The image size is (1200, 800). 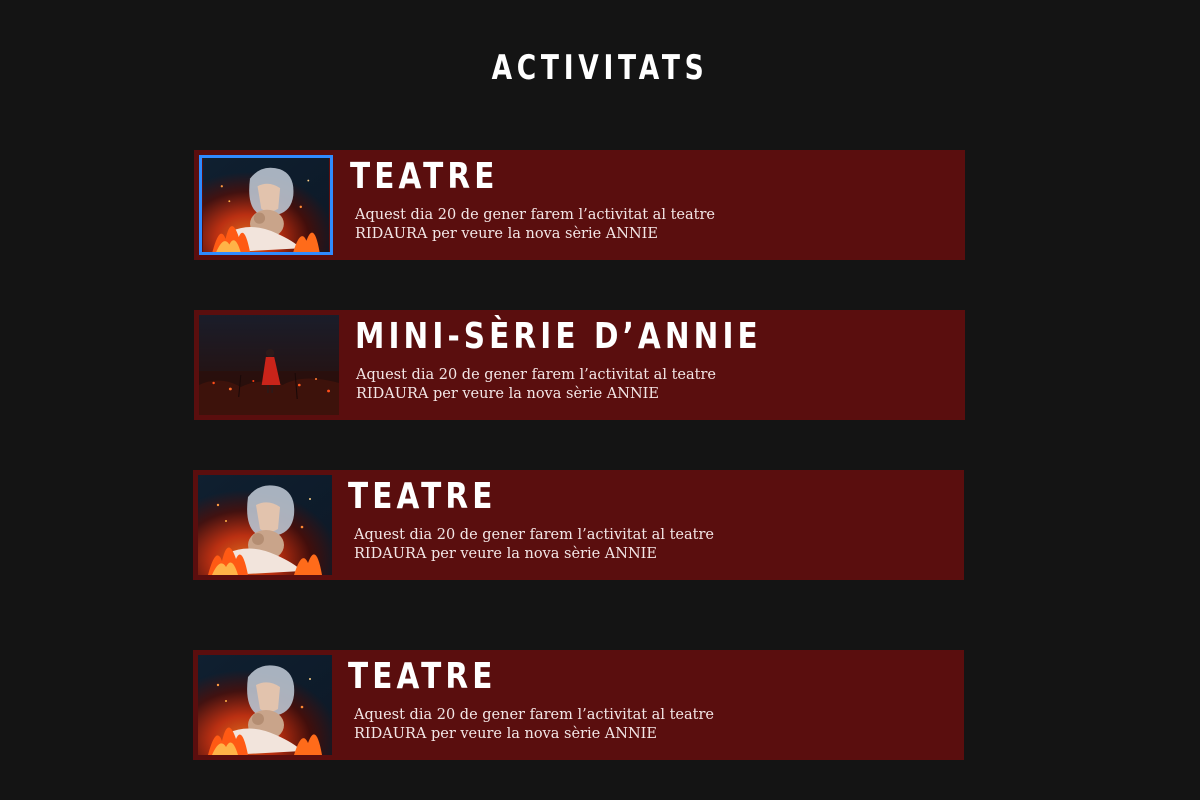 What do you see at coordinates (600, 68) in the screenshot?
I see `page-title: ACTIVITATS` at bounding box center [600, 68].